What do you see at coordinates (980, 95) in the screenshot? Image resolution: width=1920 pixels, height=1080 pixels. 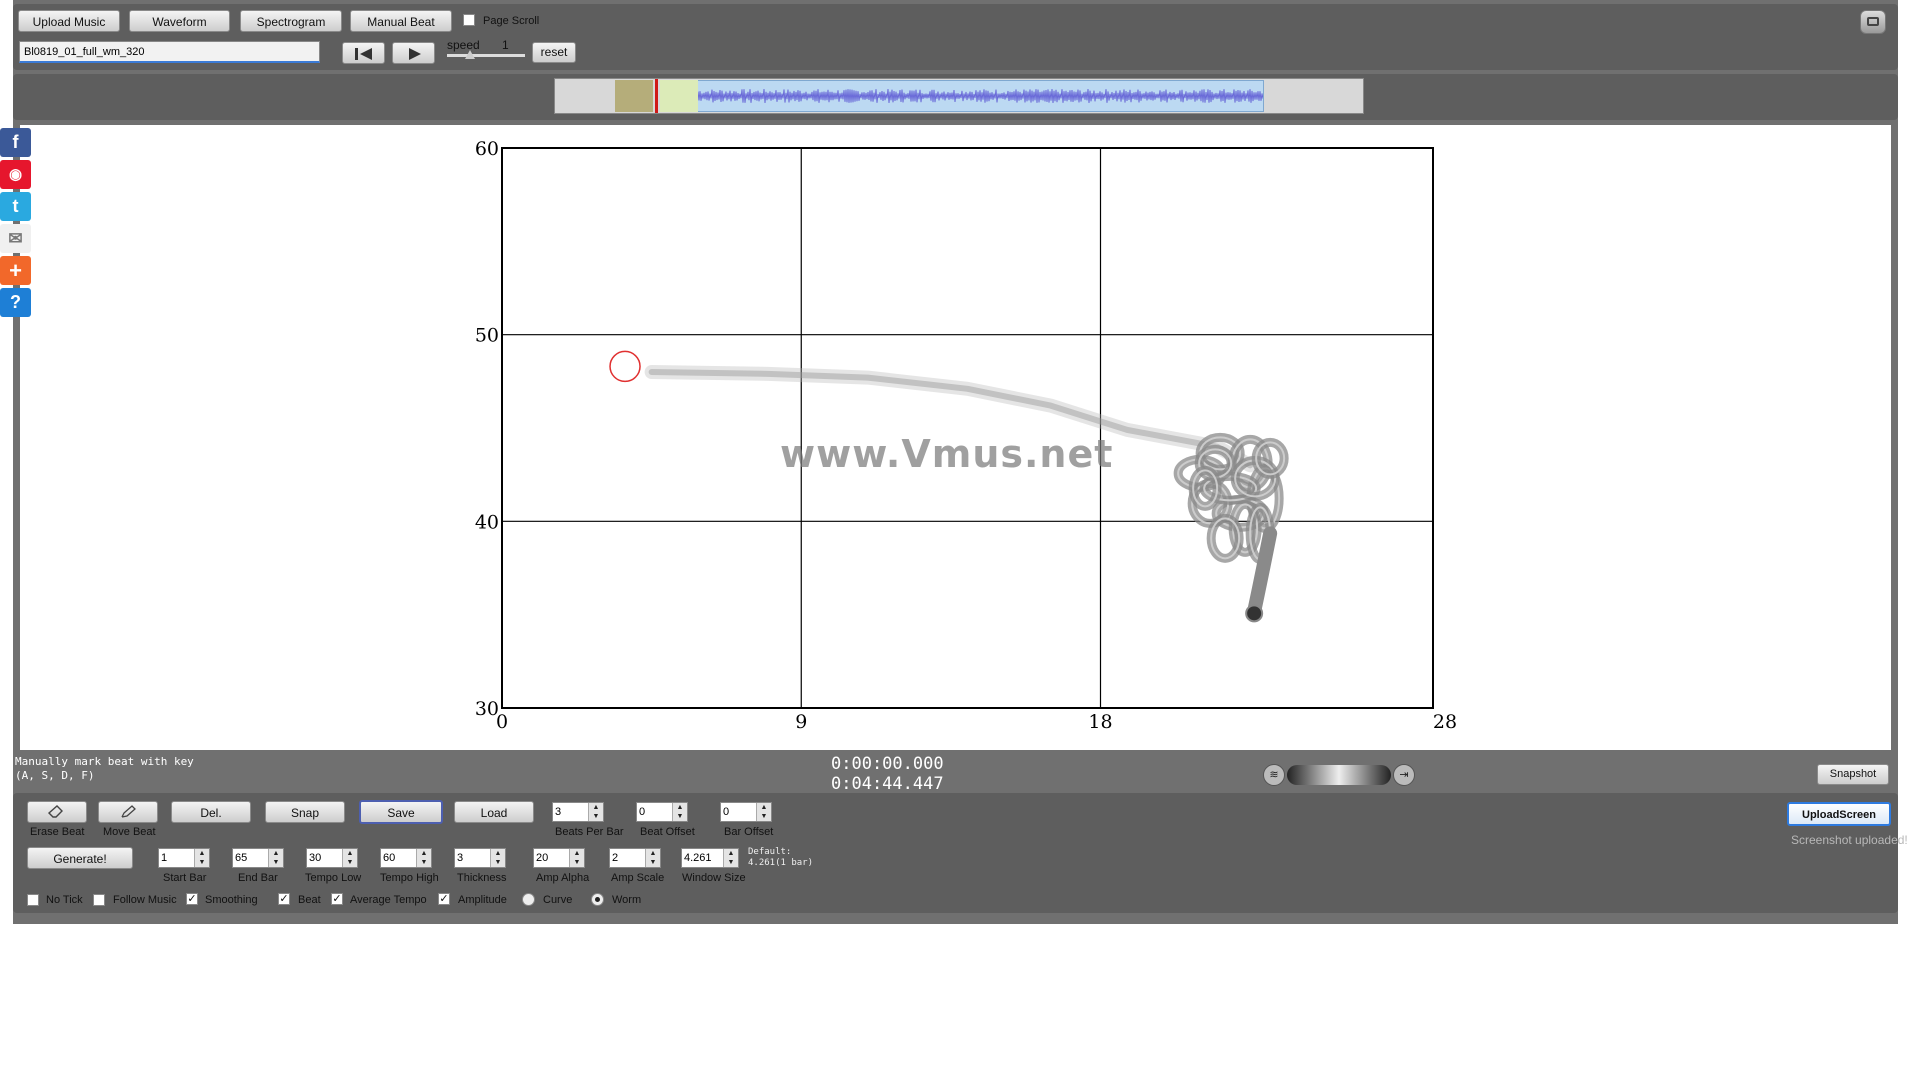 I see `overview-wave-svg` at bounding box center [980, 95].